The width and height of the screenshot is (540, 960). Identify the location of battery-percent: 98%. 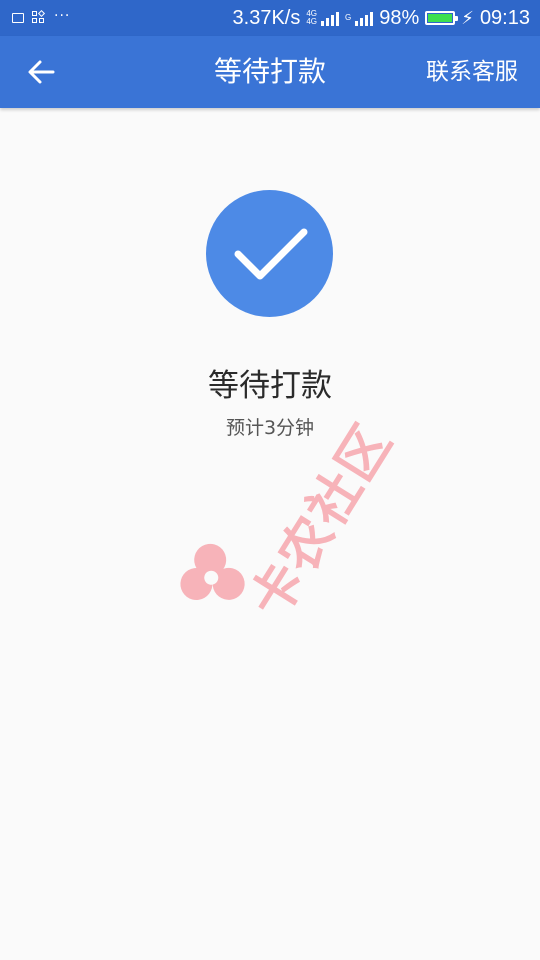
(399, 17).